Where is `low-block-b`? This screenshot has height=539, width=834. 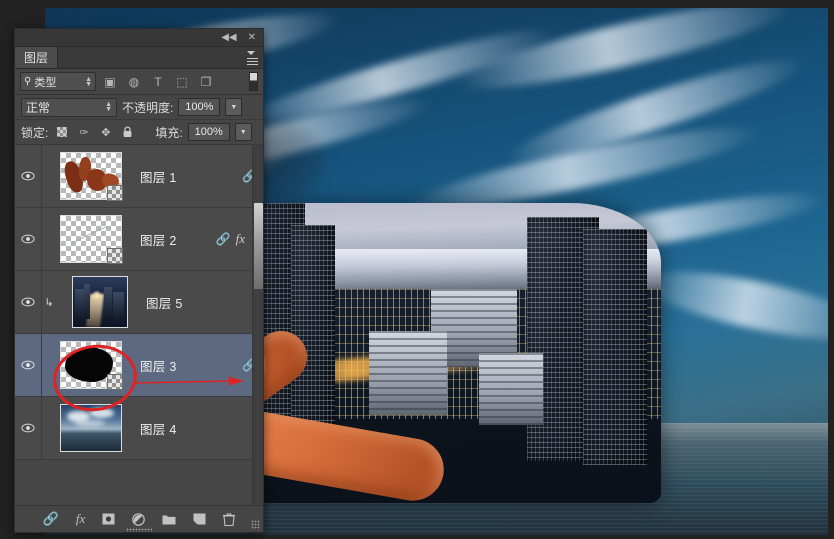
low-block-b is located at coordinates (408, 373).